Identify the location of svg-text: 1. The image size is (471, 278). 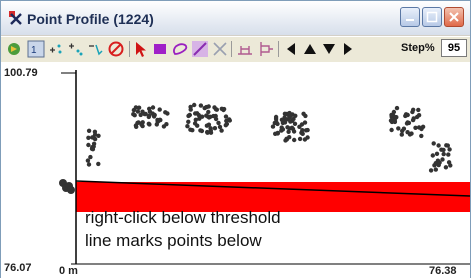
(34, 50).